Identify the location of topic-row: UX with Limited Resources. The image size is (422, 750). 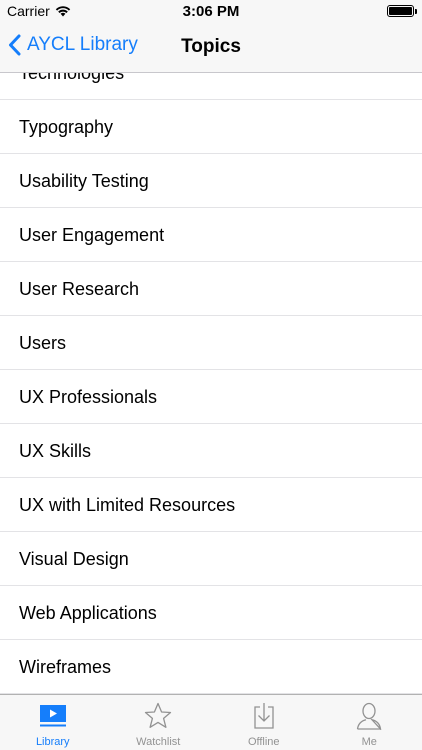
(211, 505).